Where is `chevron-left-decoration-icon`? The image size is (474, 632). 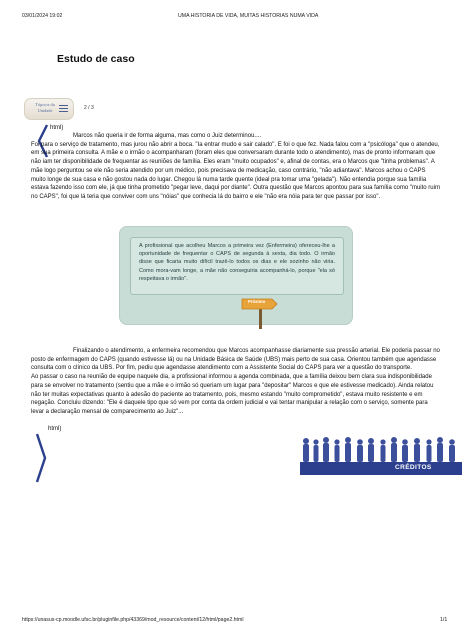 chevron-left-decoration-icon is located at coordinates (41, 458).